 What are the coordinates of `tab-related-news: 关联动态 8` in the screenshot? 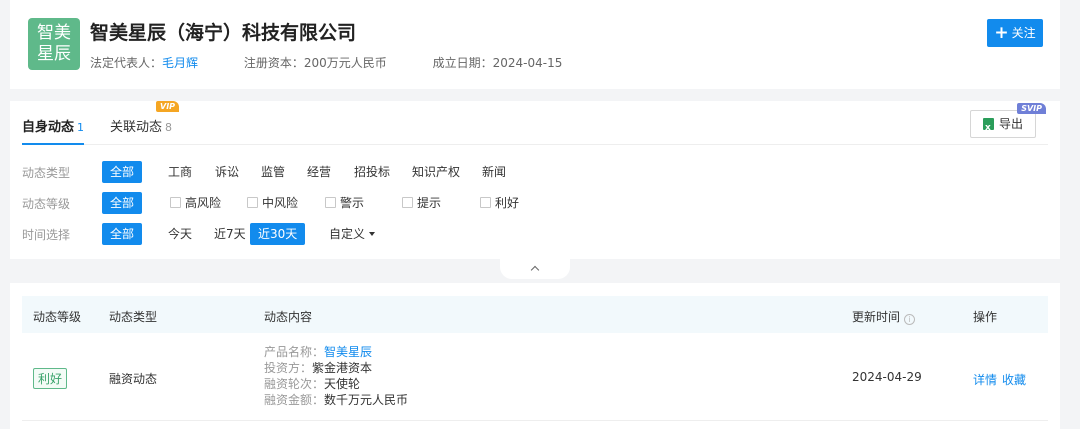 It's located at (141, 125).